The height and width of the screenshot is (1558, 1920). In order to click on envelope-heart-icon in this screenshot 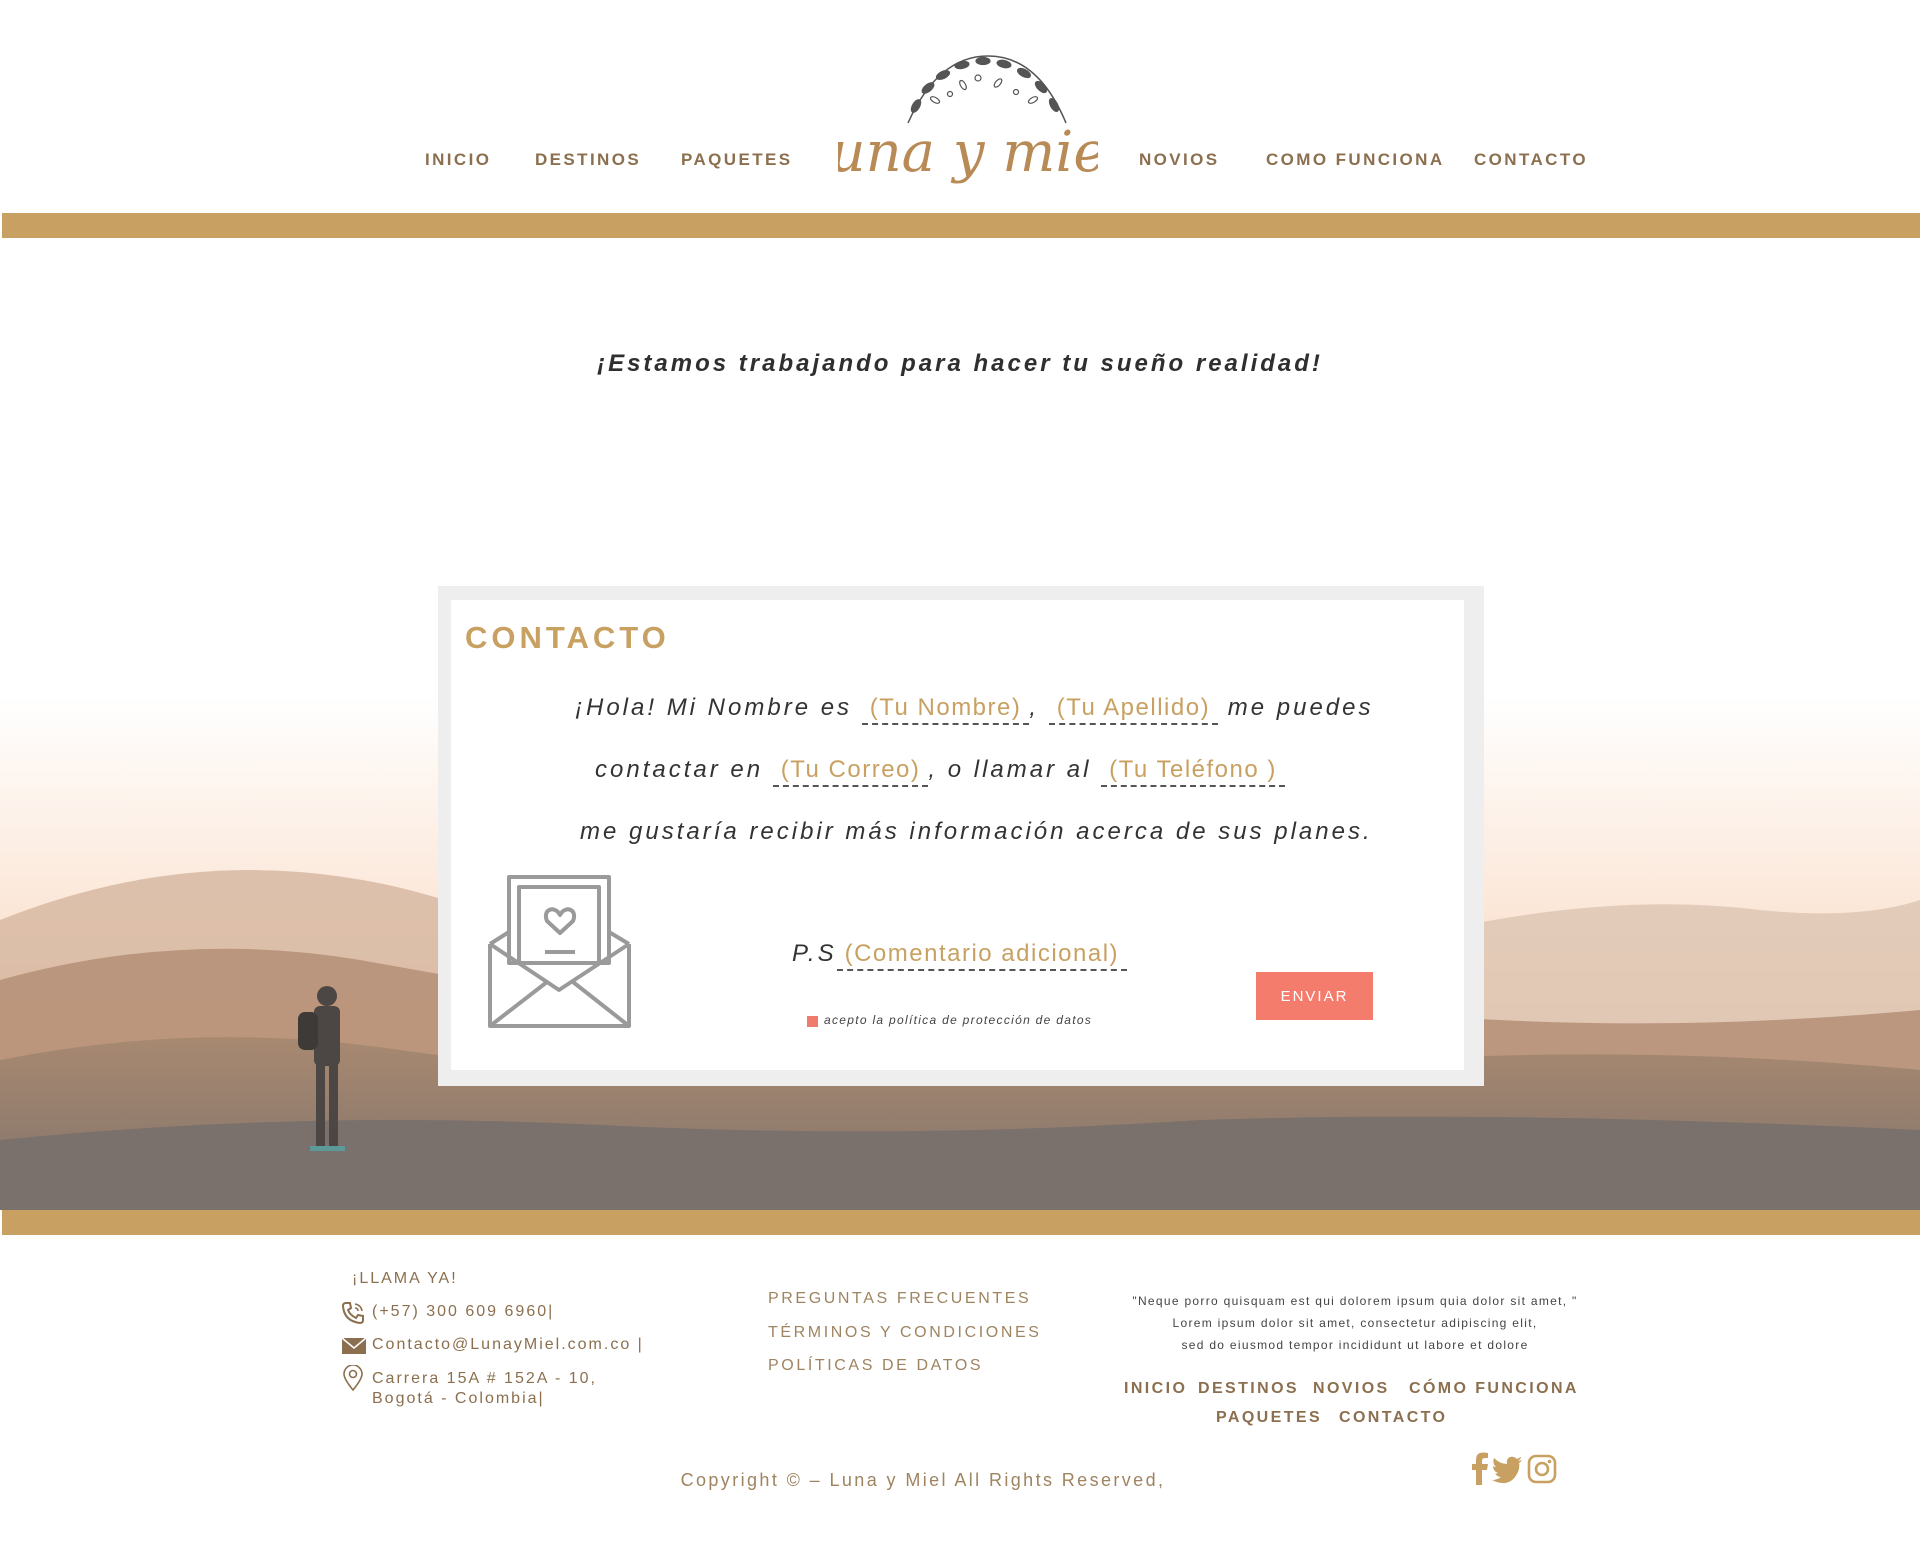, I will do `click(560, 952)`.